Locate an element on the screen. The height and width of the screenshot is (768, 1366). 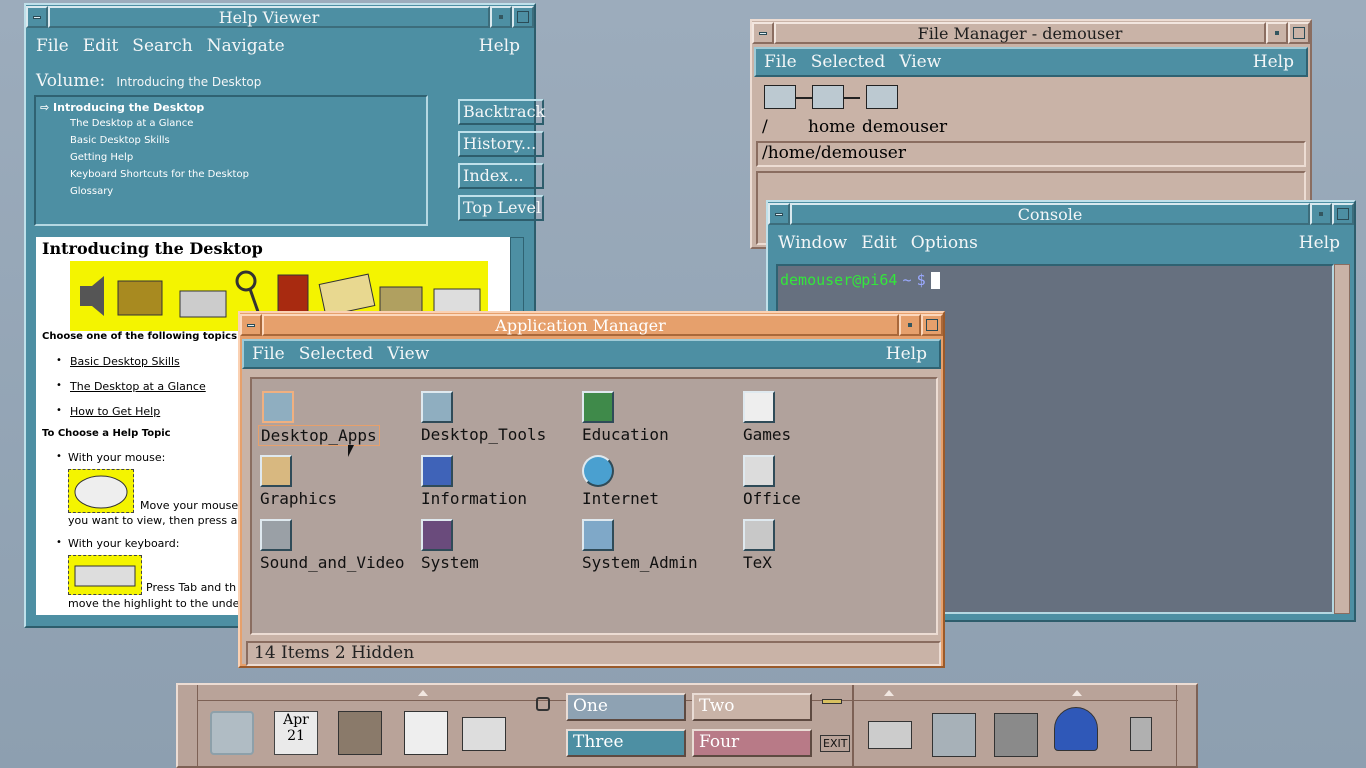
app-group-graphics: Graphics is located at coordinates (338, 485).